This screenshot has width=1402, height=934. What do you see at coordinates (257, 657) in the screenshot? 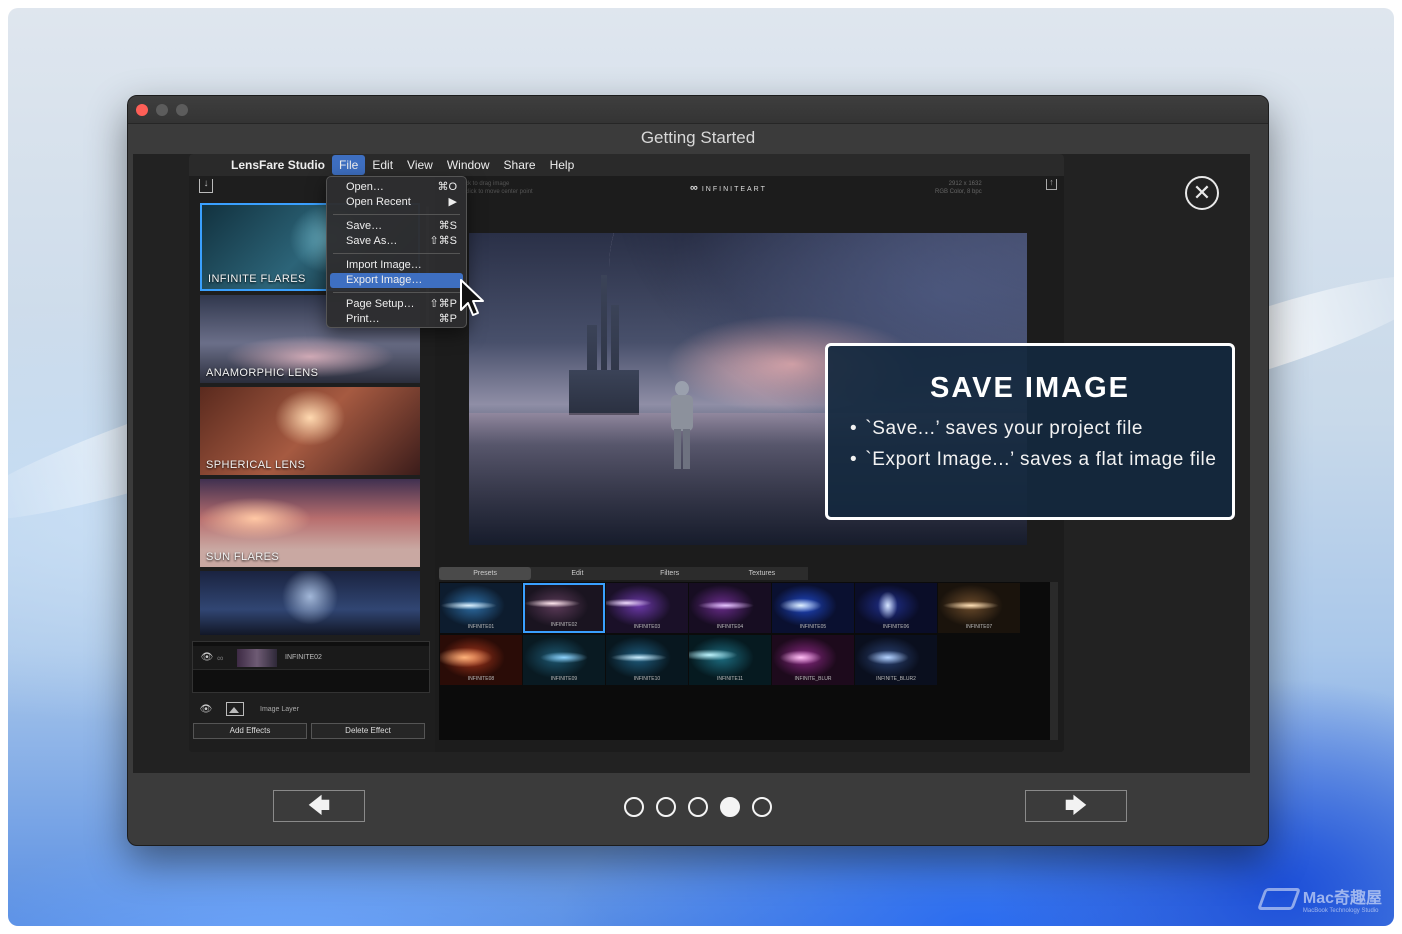
I see `layer-thumbnail` at bounding box center [257, 657].